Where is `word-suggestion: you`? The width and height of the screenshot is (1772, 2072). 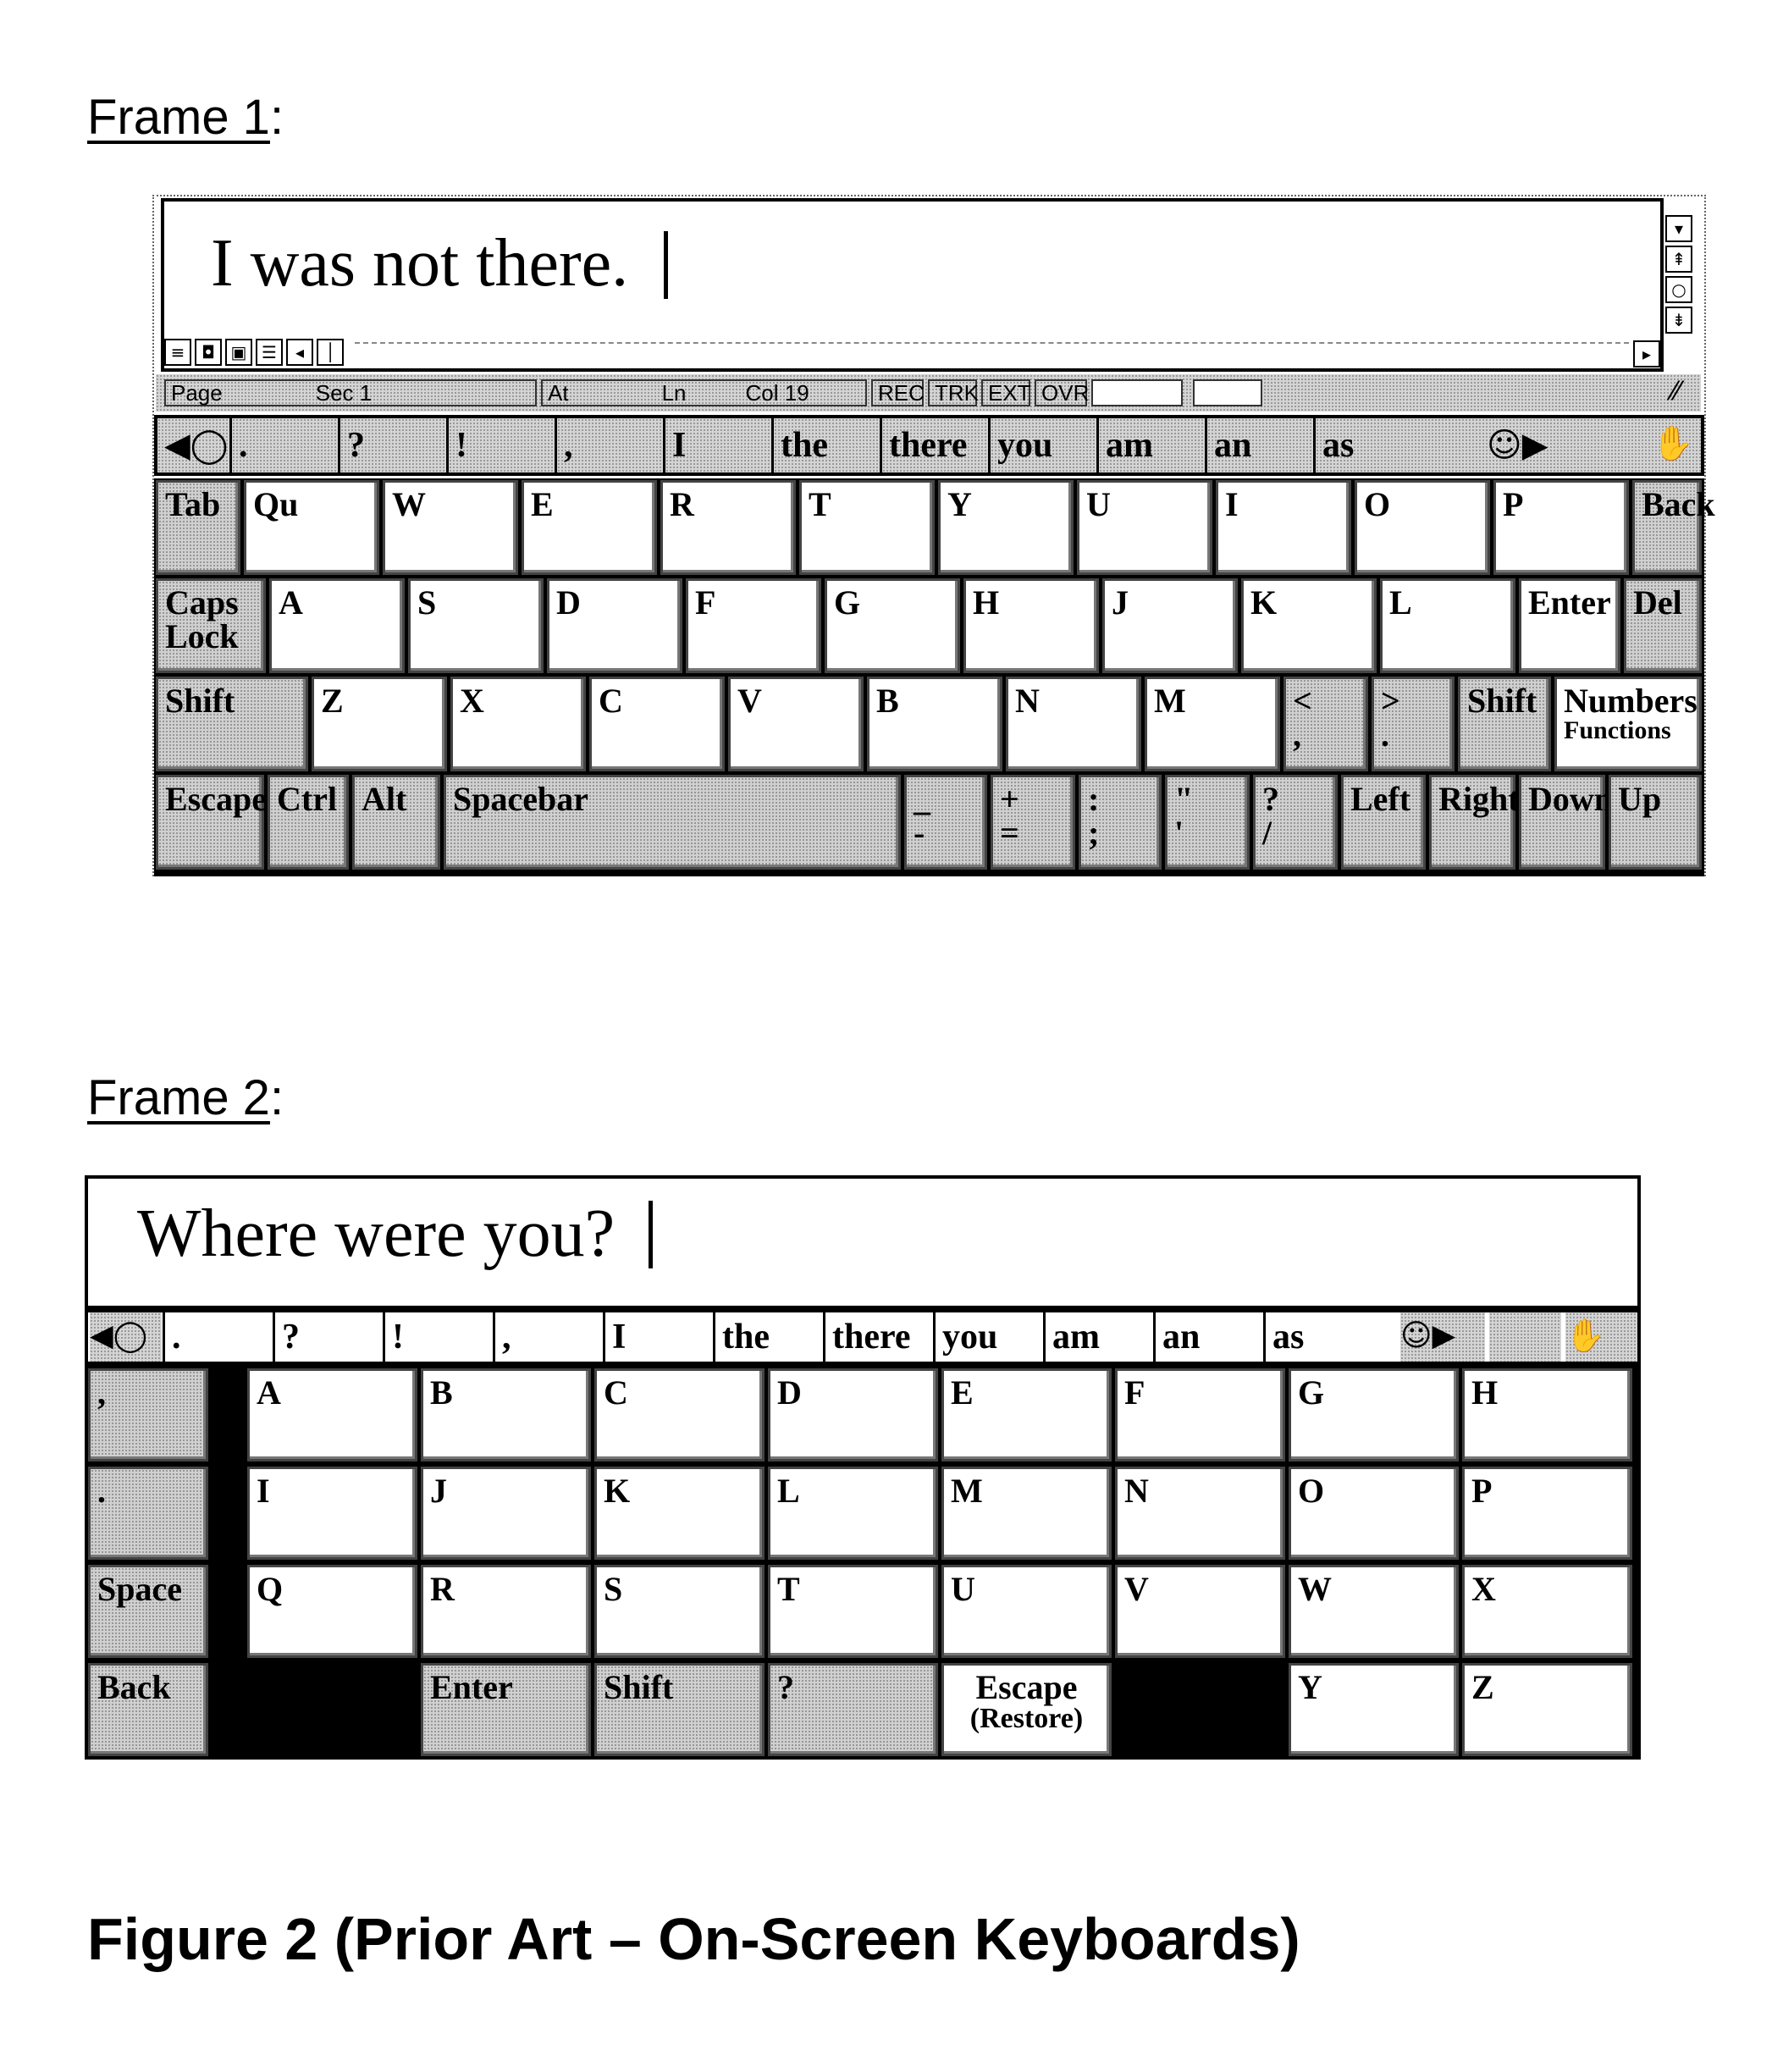
word-suggestion: you is located at coordinates (1042, 445).